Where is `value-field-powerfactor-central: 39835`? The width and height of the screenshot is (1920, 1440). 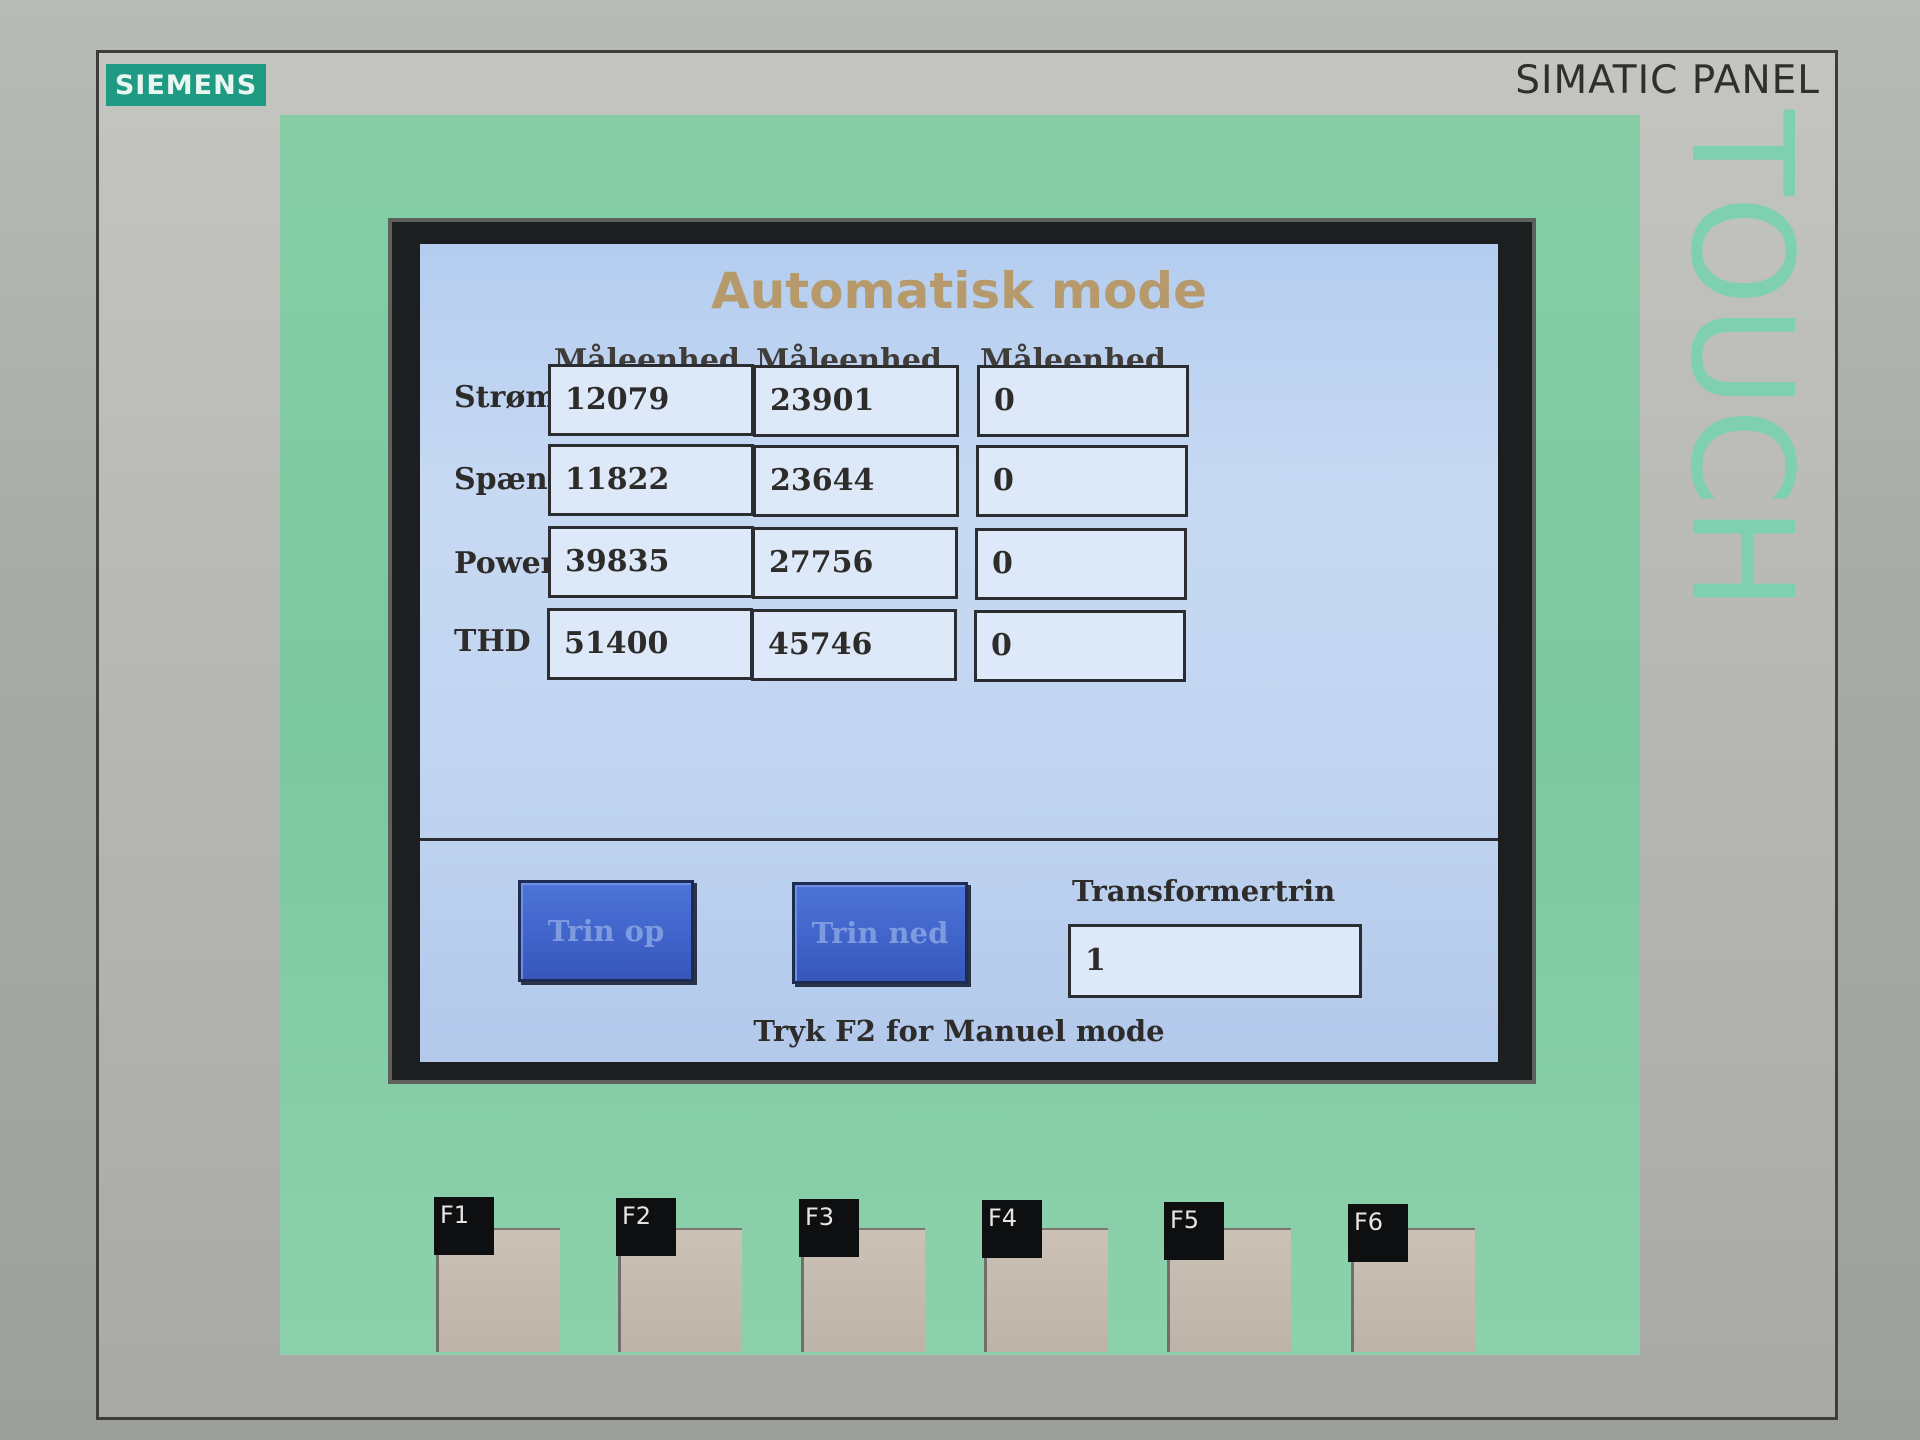 value-field-powerfactor-central: 39835 is located at coordinates (651, 562).